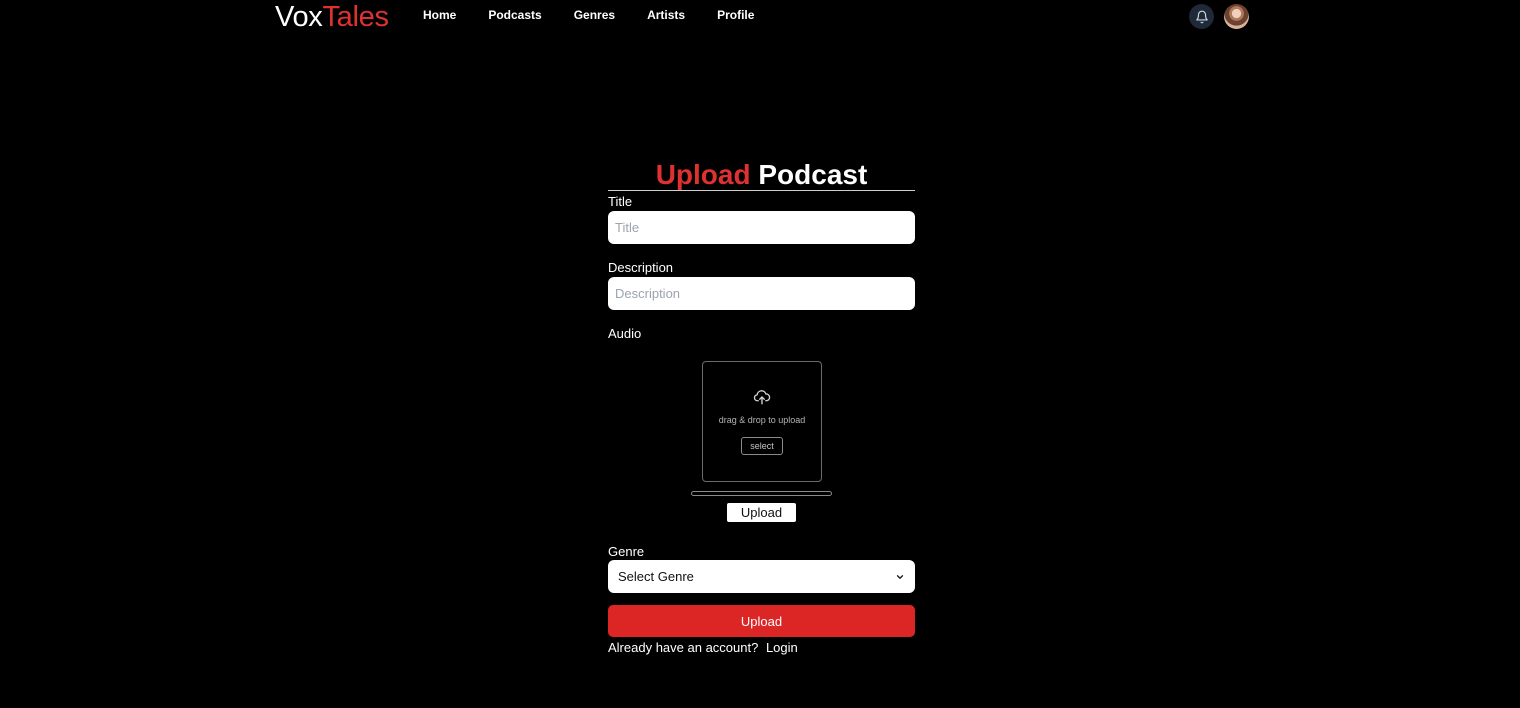  What do you see at coordinates (439, 15) in the screenshot?
I see `nav-link-home: Home` at bounding box center [439, 15].